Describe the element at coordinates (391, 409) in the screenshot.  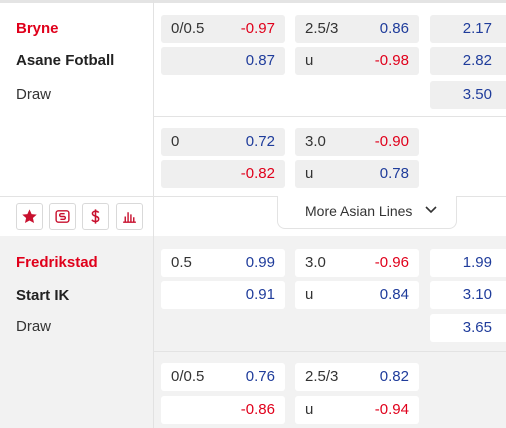
I see `under-odds: -0.94` at that location.